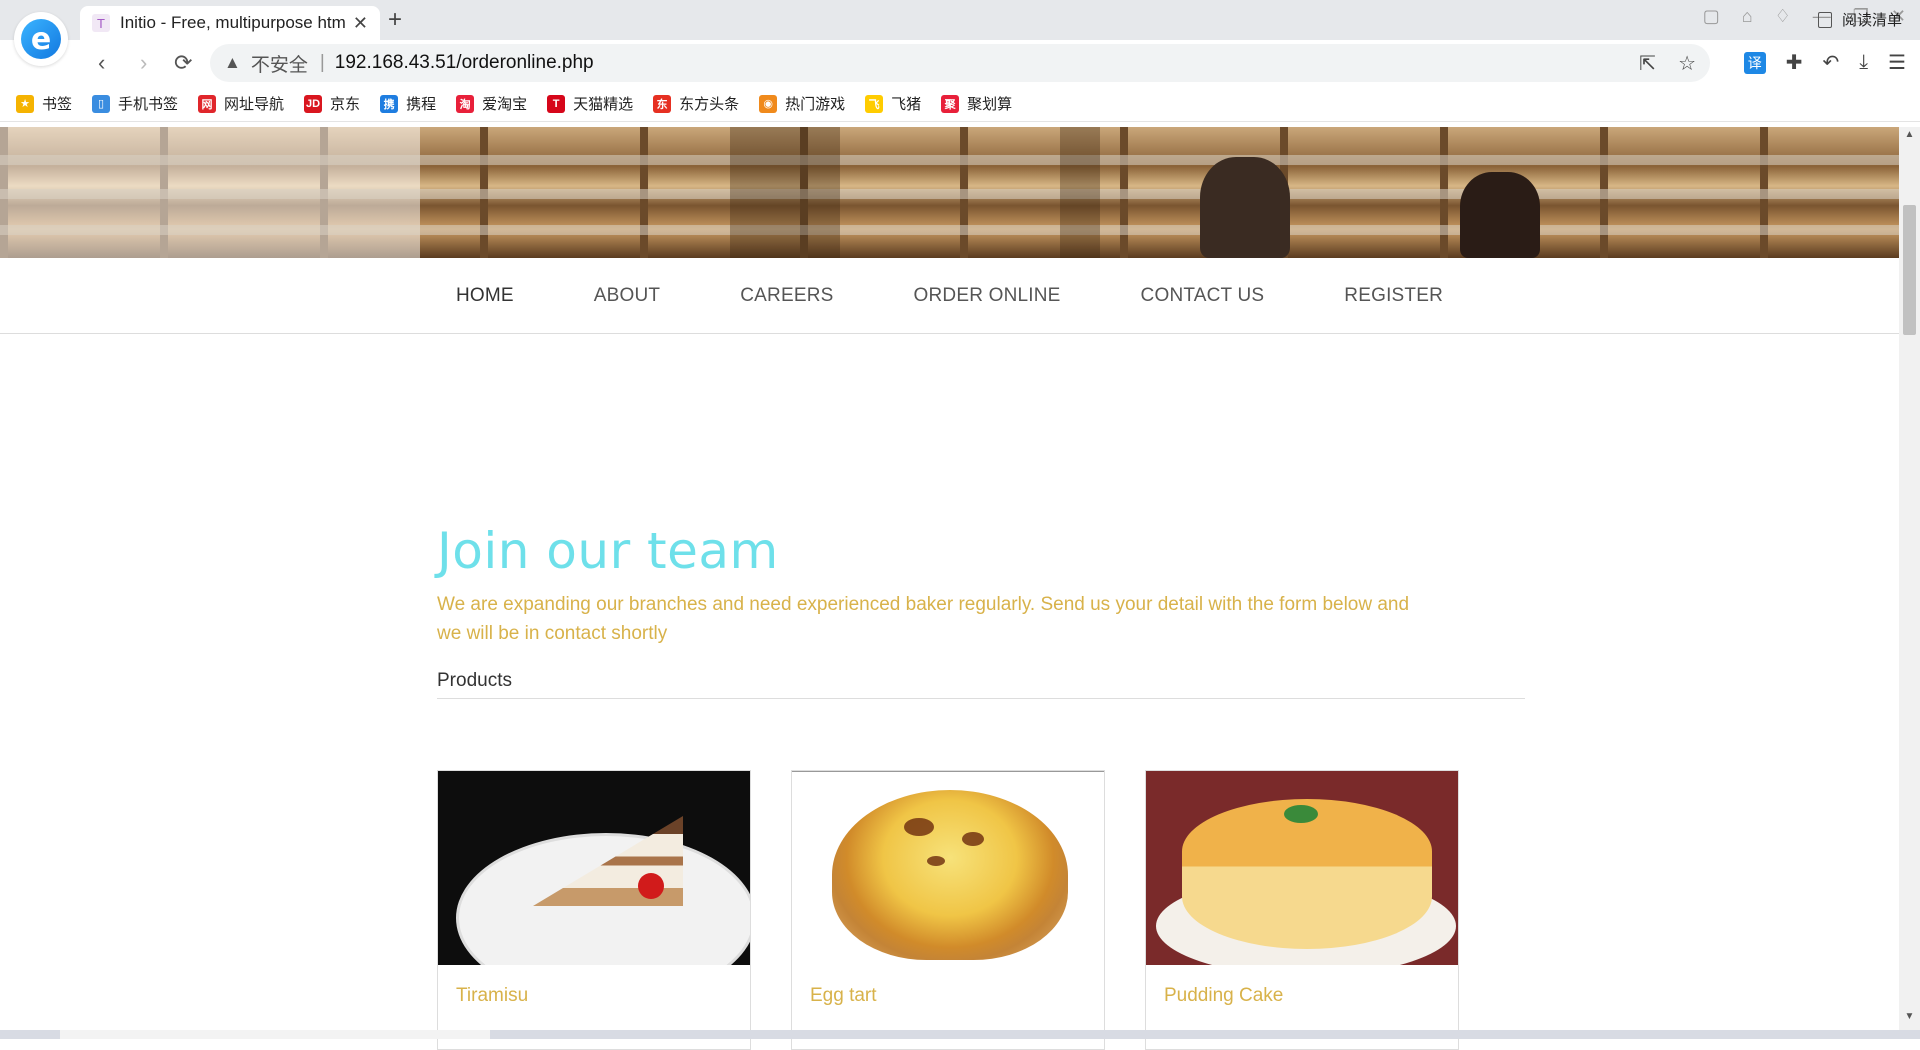 Image resolution: width=1920 pixels, height=1050 pixels. Describe the element at coordinates (101, 63) in the screenshot. I see `back-button: ‹` at that location.